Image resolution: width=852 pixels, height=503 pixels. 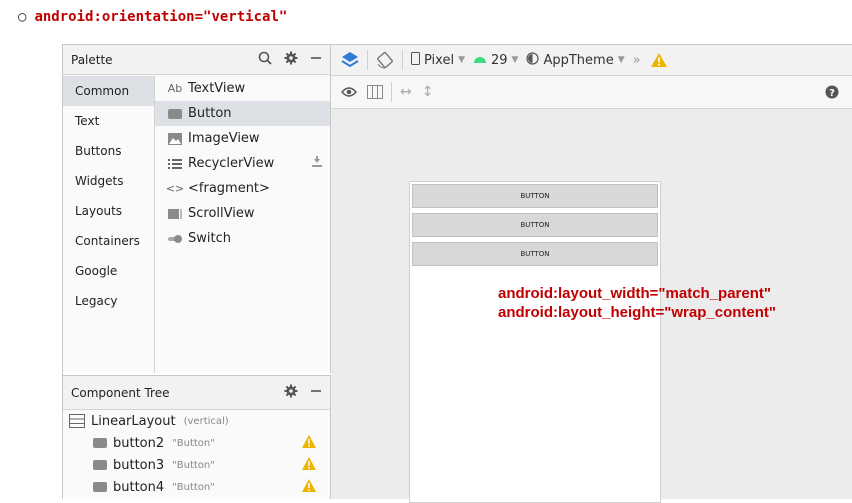 What do you see at coordinates (108, 211) in the screenshot?
I see `category-layouts: Layouts` at bounding box center [108, 211].